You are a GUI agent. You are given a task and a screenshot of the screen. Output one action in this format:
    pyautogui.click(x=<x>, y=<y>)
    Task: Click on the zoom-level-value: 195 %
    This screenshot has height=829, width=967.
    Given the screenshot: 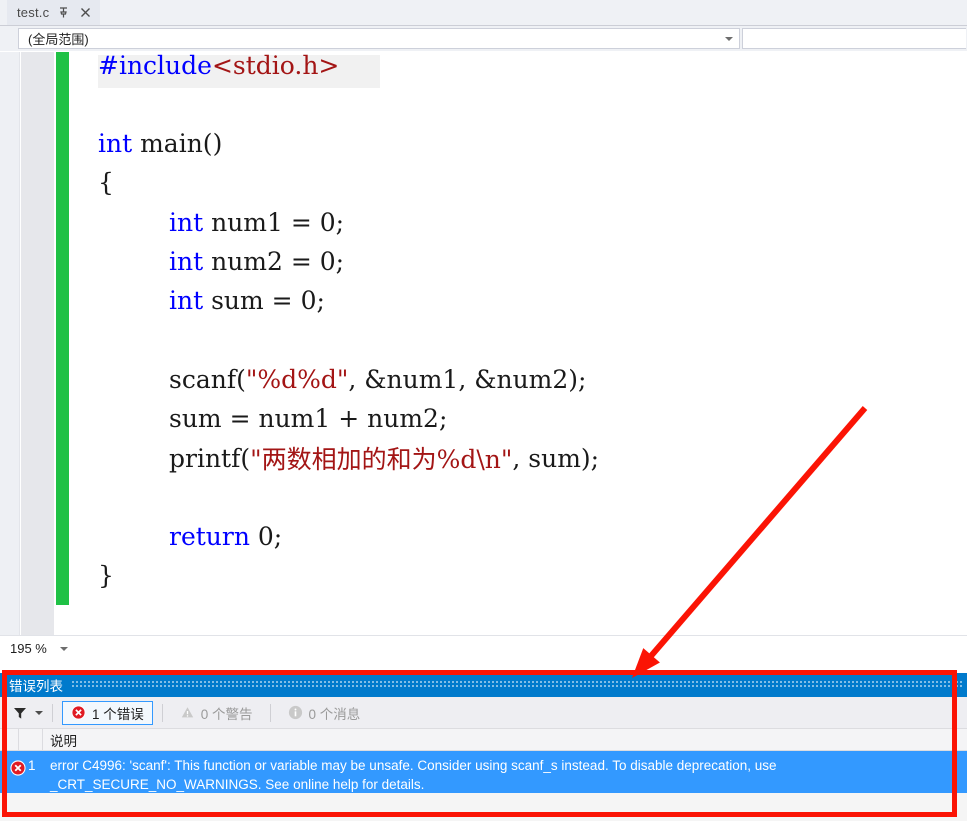 What is the action you would take?
    pyautogui.click(x=28, y=648)
    